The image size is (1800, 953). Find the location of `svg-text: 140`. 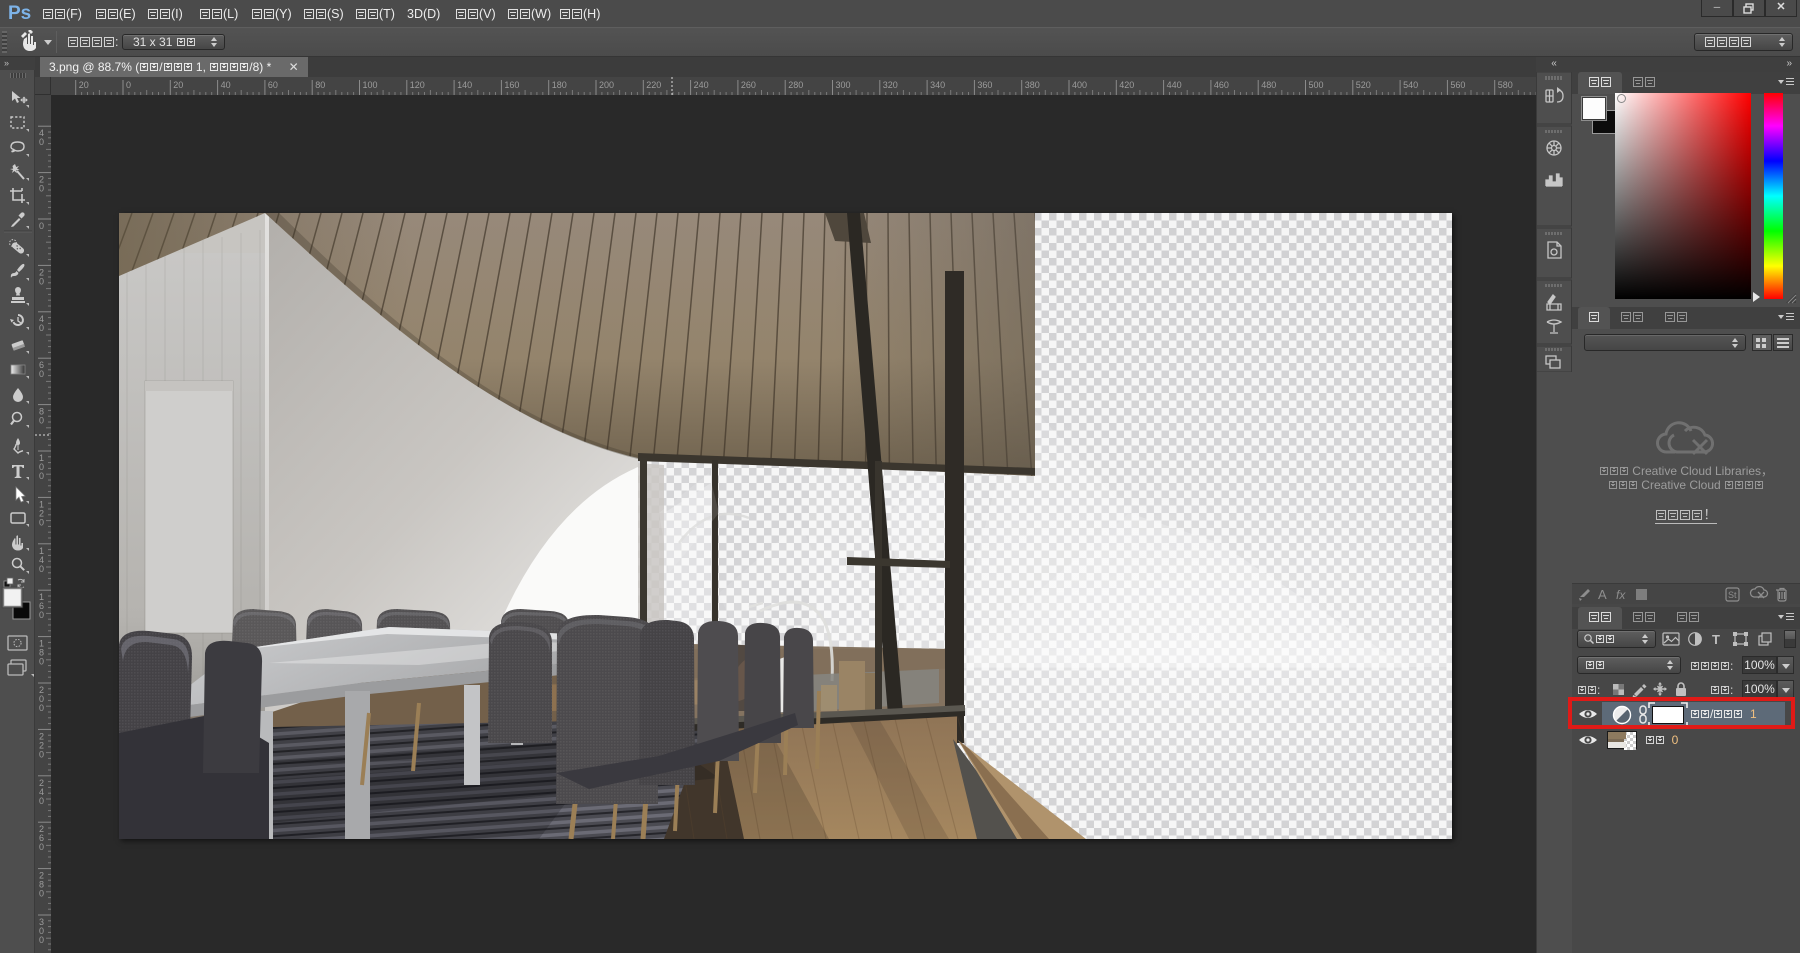

svg-text: 140 is located at coordinates (464, 85).